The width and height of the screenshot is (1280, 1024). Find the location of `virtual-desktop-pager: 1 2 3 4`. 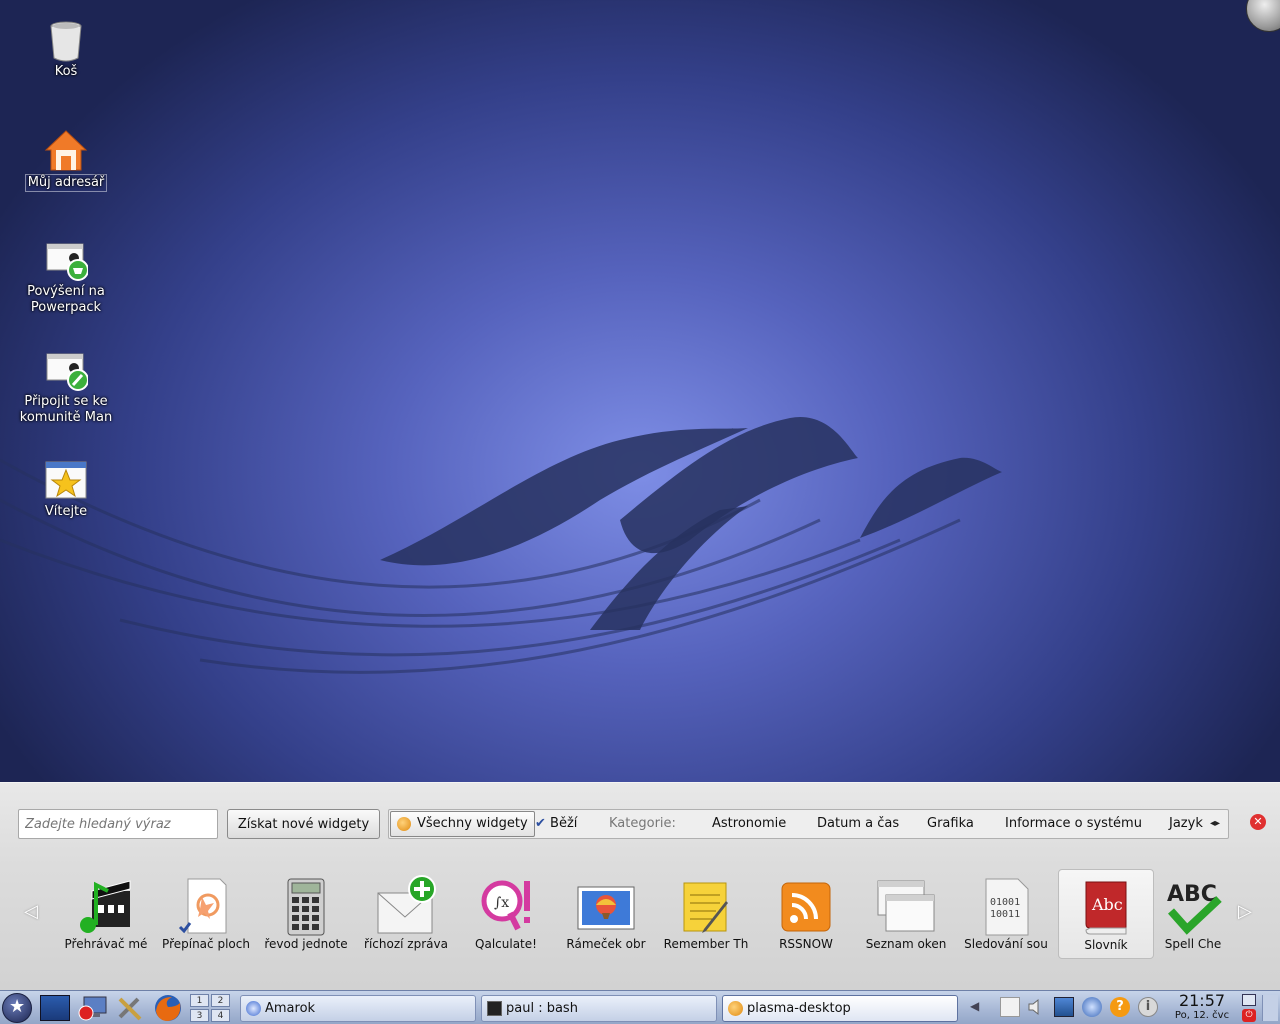

virtual-desktop-pager: 1 2 3 4 is located at coordinates (211, 1009).